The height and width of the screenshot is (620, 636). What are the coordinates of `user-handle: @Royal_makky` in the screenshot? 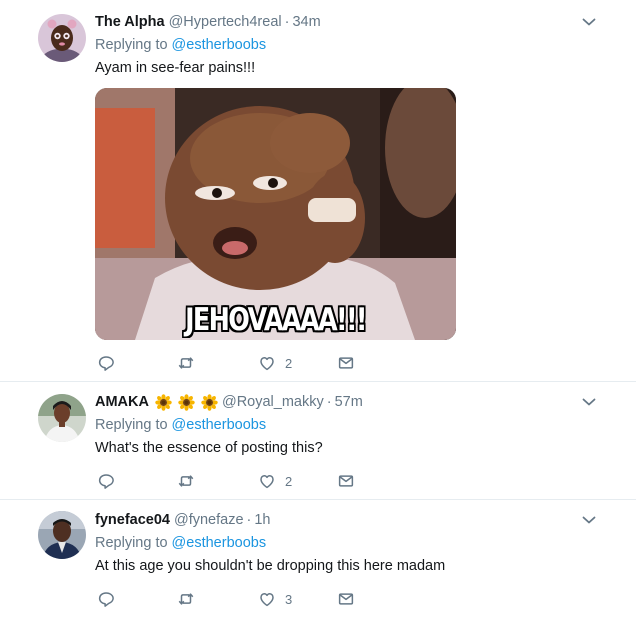 It's located at (273, 402).